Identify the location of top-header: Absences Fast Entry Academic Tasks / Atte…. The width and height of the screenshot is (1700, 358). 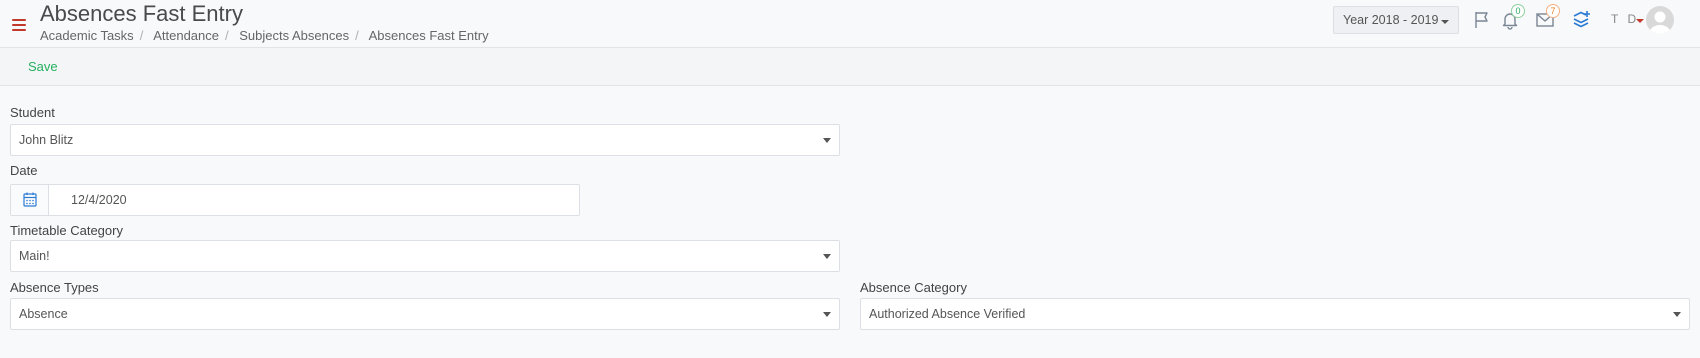
(850, 24).